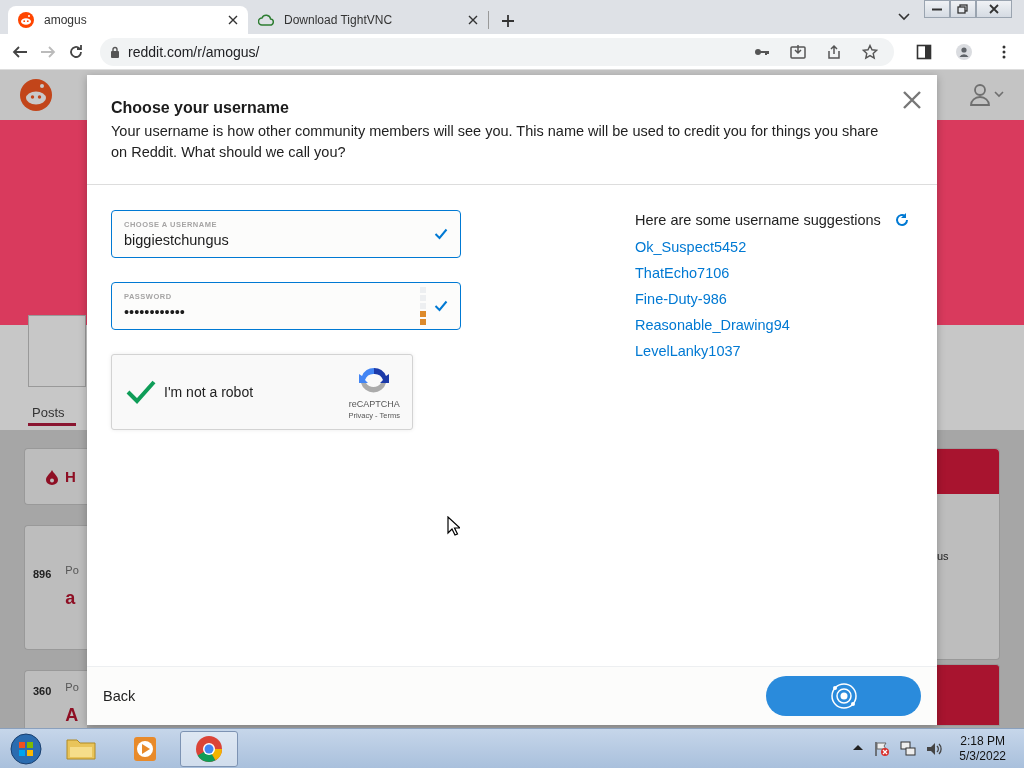 The image size is (1024, 768). I want to click on sort-label: H, so click(70, 476).